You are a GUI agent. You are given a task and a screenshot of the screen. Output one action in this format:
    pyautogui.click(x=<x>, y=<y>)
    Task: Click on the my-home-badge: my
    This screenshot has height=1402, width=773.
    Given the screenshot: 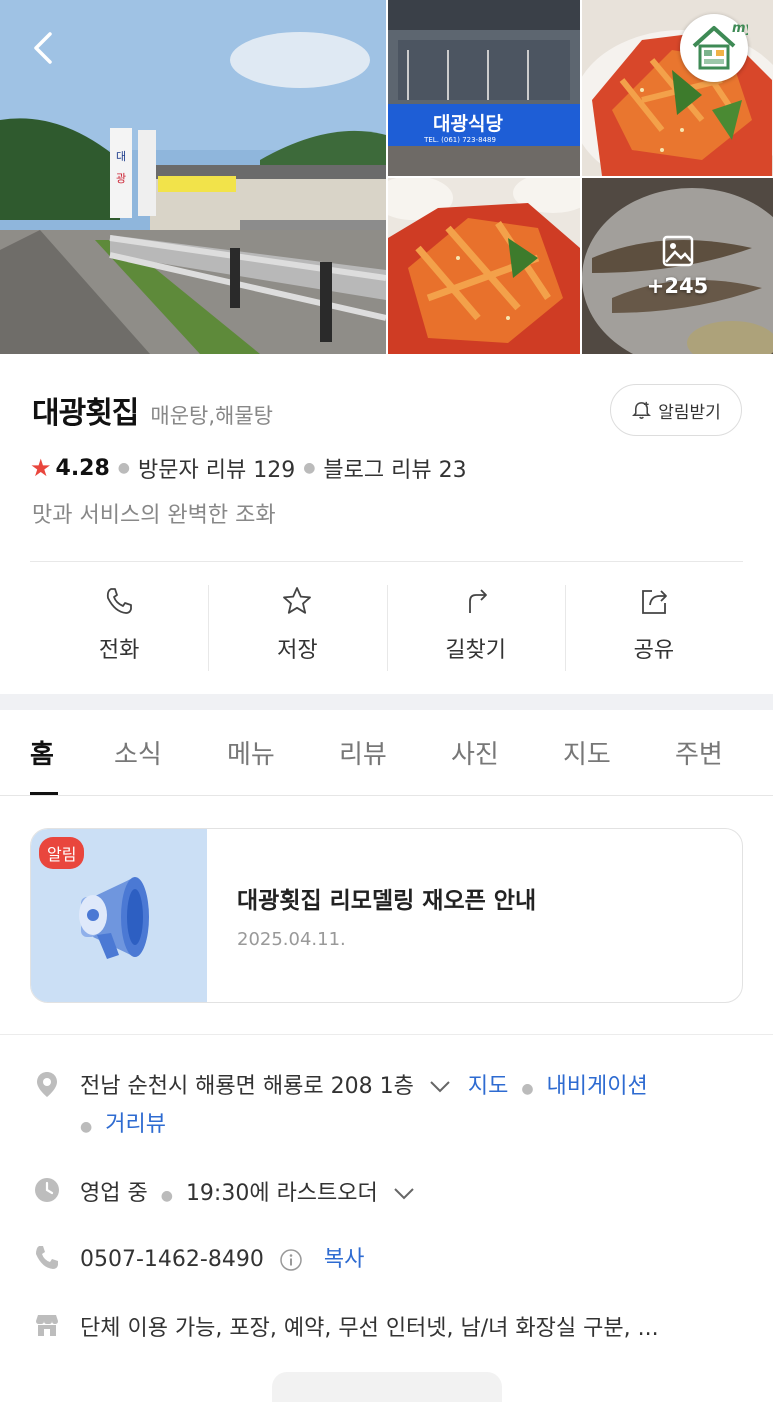 What is the action you would take?
    pyautogui.click(x=717, y=48)
    